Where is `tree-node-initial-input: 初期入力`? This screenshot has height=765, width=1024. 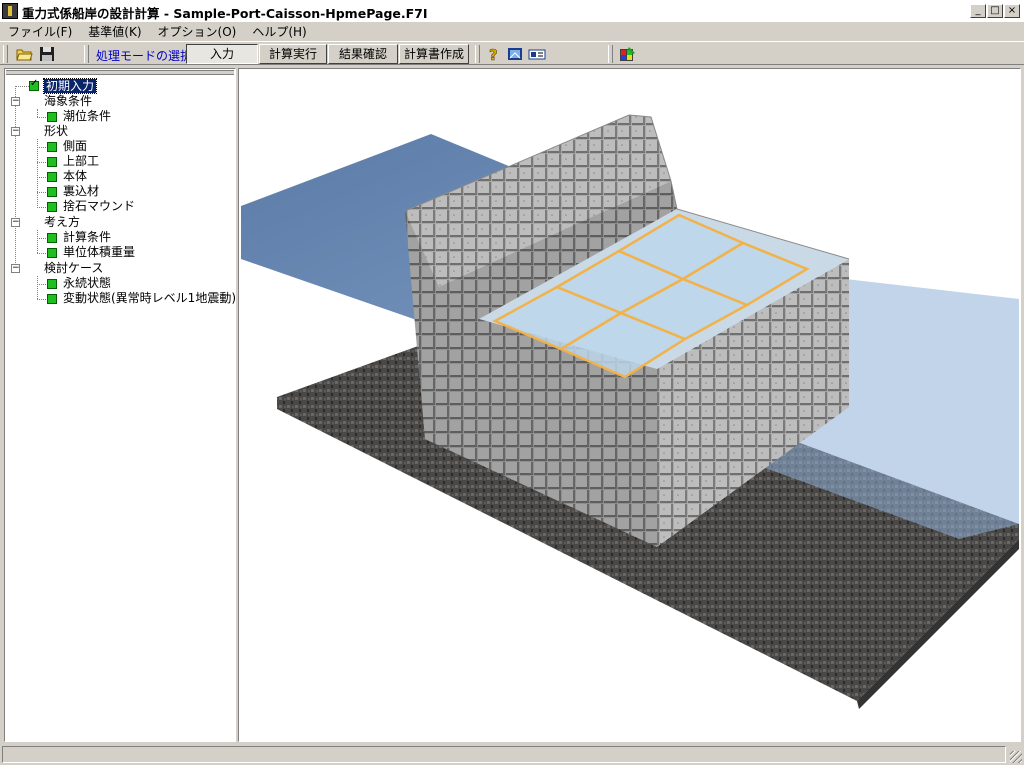
tree-node-initial-input: 初期入力 is located at coordinates (70, 86).